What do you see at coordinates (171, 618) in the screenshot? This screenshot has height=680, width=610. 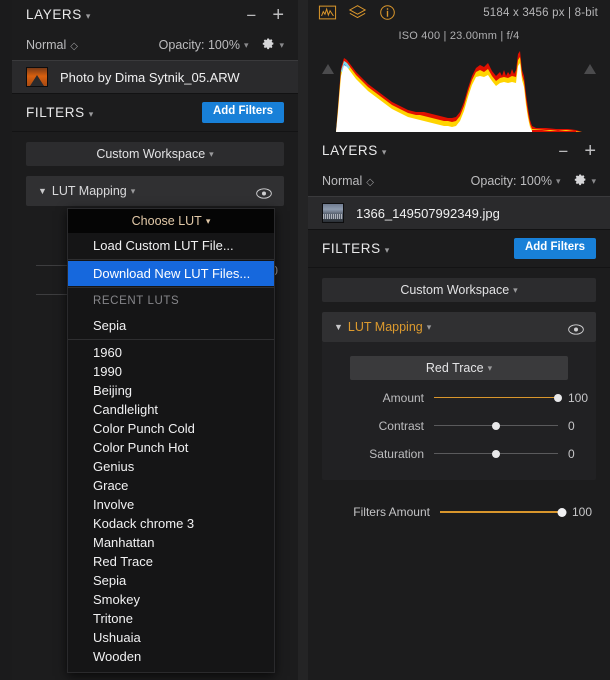 I see `menu-item-lut: Tritone` at bounding box center [171, 618].